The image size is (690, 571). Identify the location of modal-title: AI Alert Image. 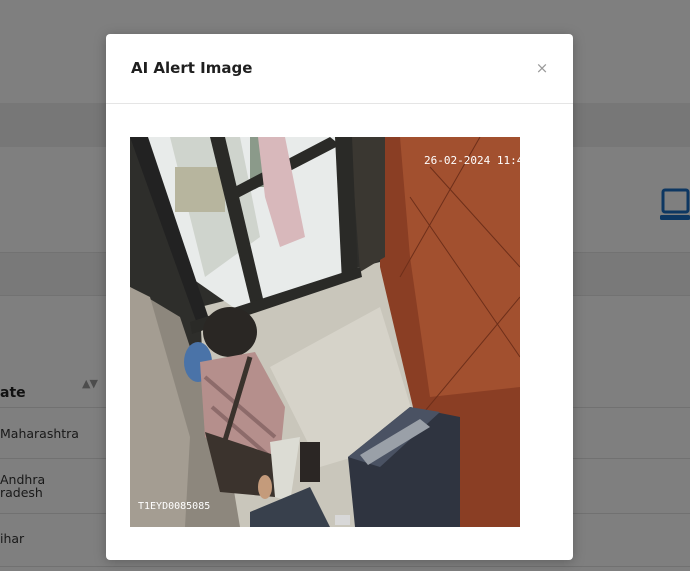
(192, 68).